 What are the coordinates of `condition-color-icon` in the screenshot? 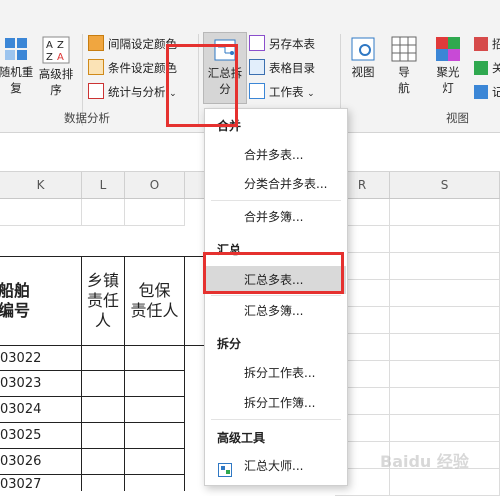 It's located at (96, 67).